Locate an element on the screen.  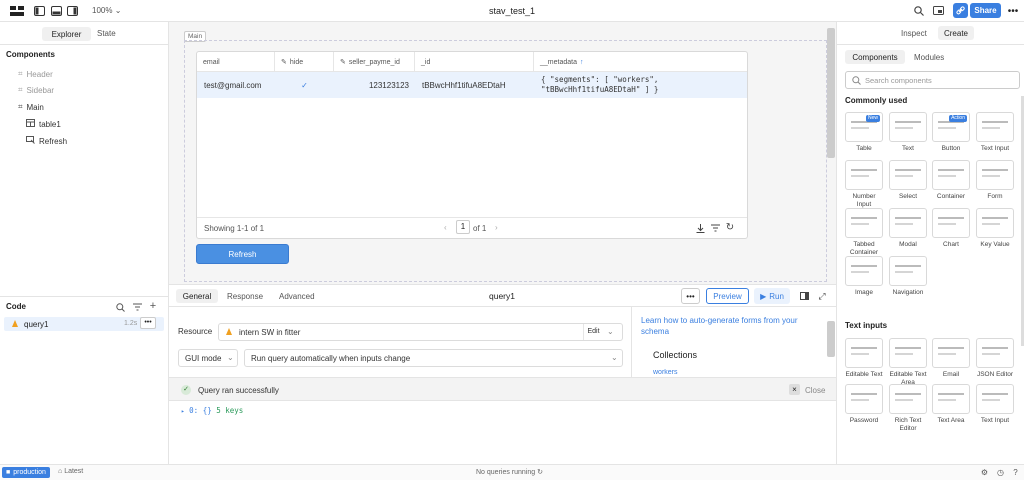
tree-item-sidebar: ⌗ Sidebar is located at coordinates (36, 90).